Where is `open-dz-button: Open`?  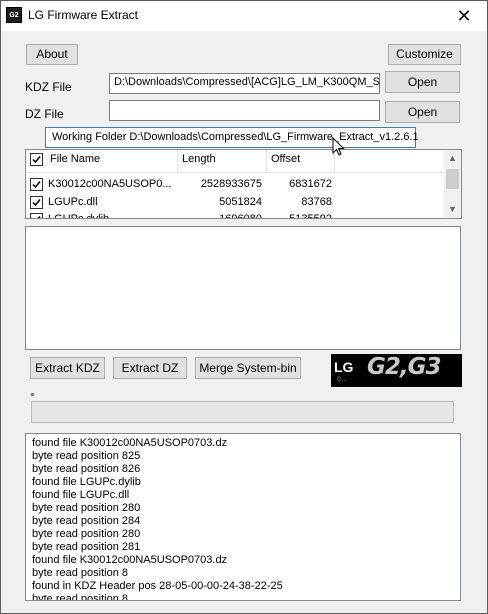
open-dz-button: Open is located at coordinates (422, 112).